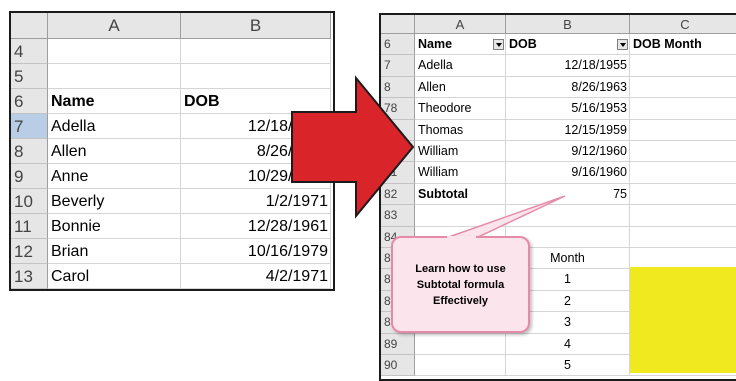 The image size is (736, 381). What do you see at coordinates (568, 109) in the screenshot?
I see `dob-cell: 5/16/1953` at bounding box center [568, 109].